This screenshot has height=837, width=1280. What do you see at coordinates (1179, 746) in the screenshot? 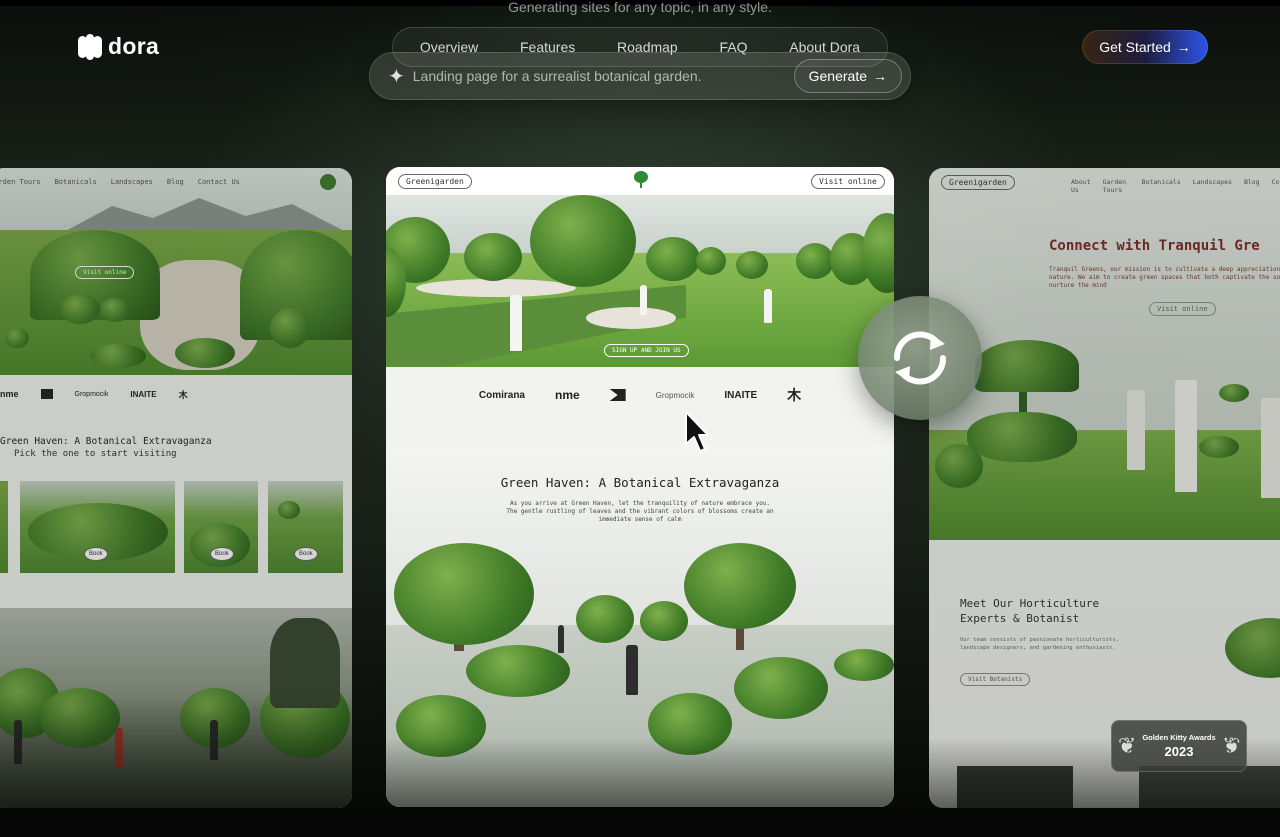
I see `golden-kitty-award-badge: ❦ Golden Kitty Awards 2023 ❦` at bounding box center [1179, 746].